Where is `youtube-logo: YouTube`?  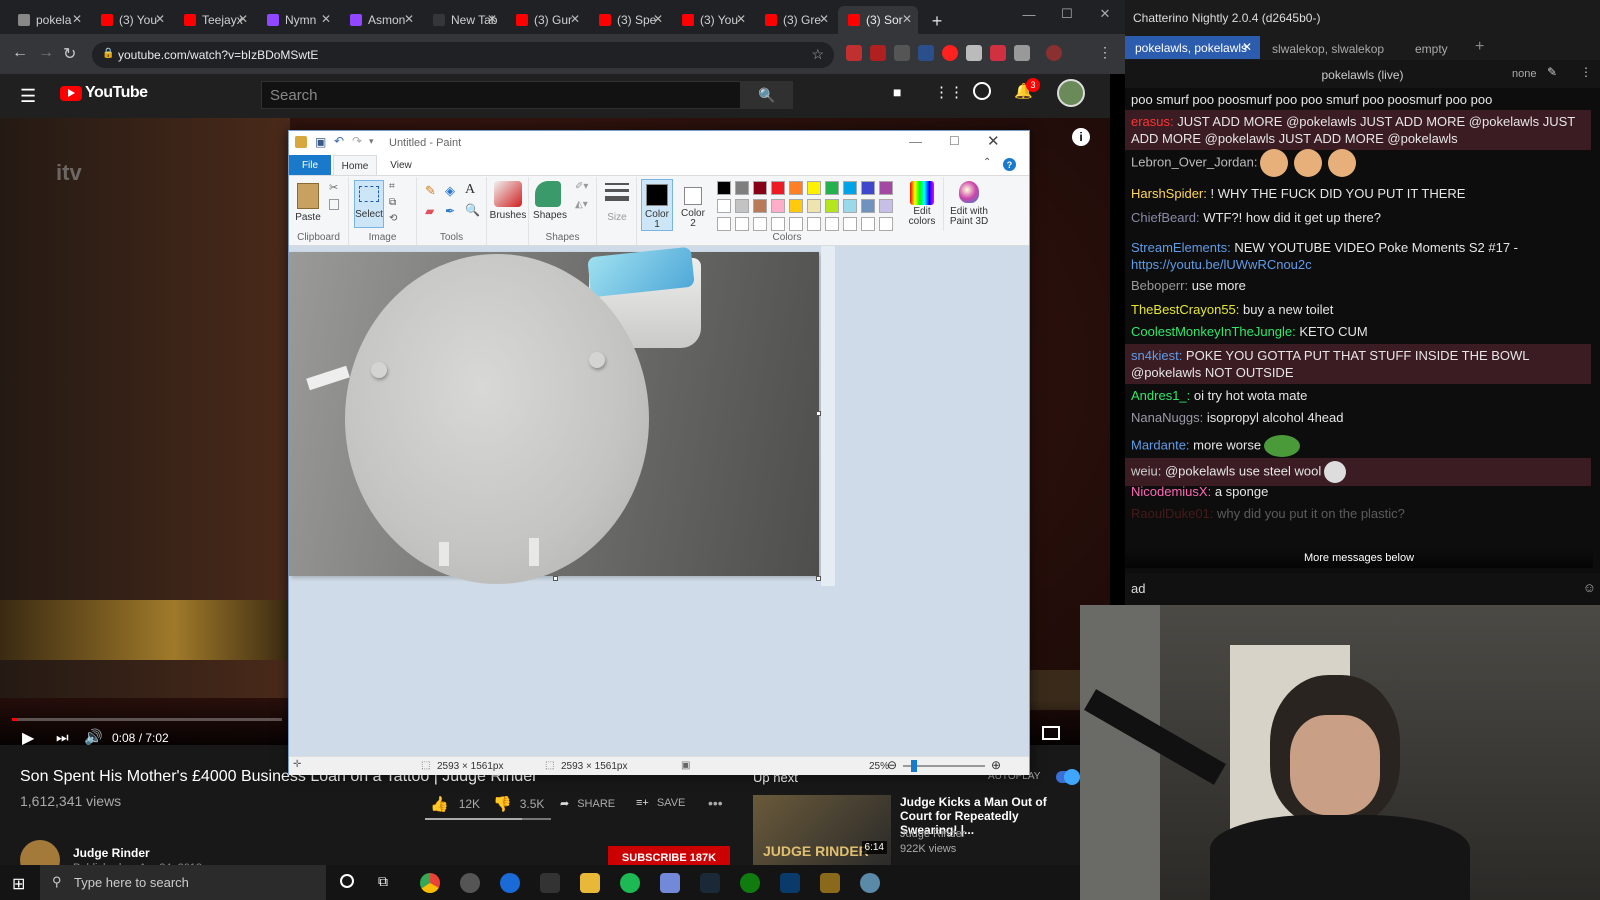
youtube-logo: YouTube is located at coordinates (104, 93).